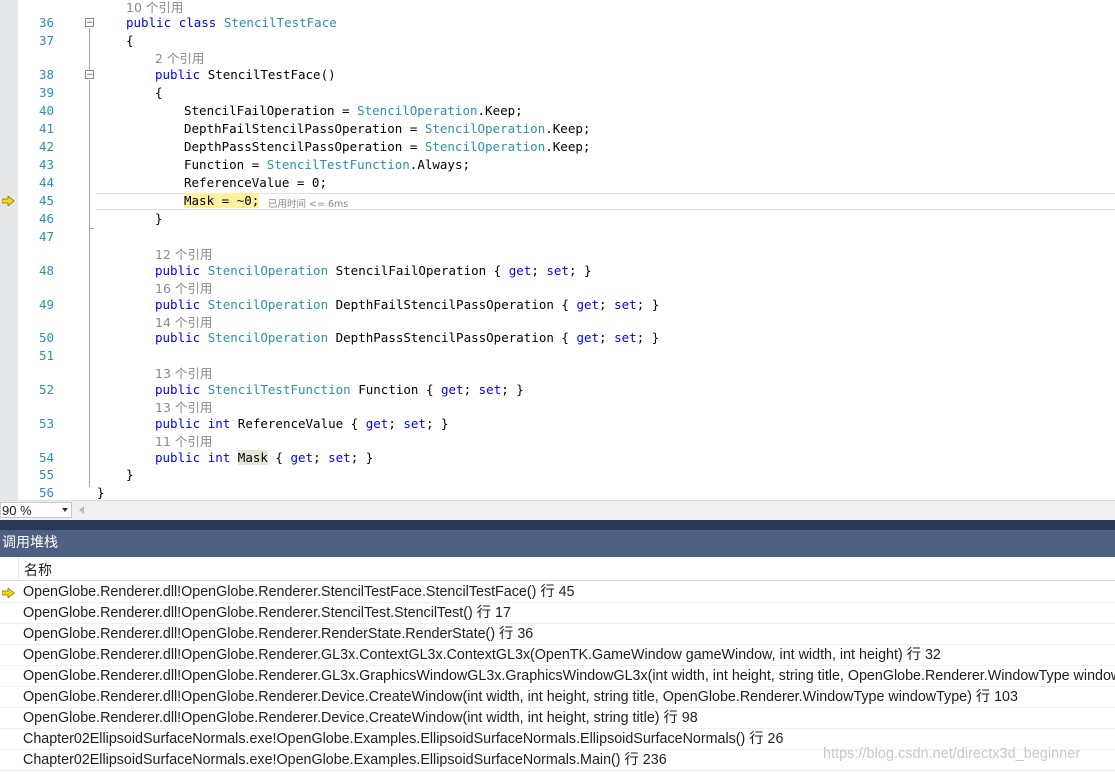 This screenshot has height=774, width=1115. I want to click on codelens-references: 2 个引用, so click(179, 59).